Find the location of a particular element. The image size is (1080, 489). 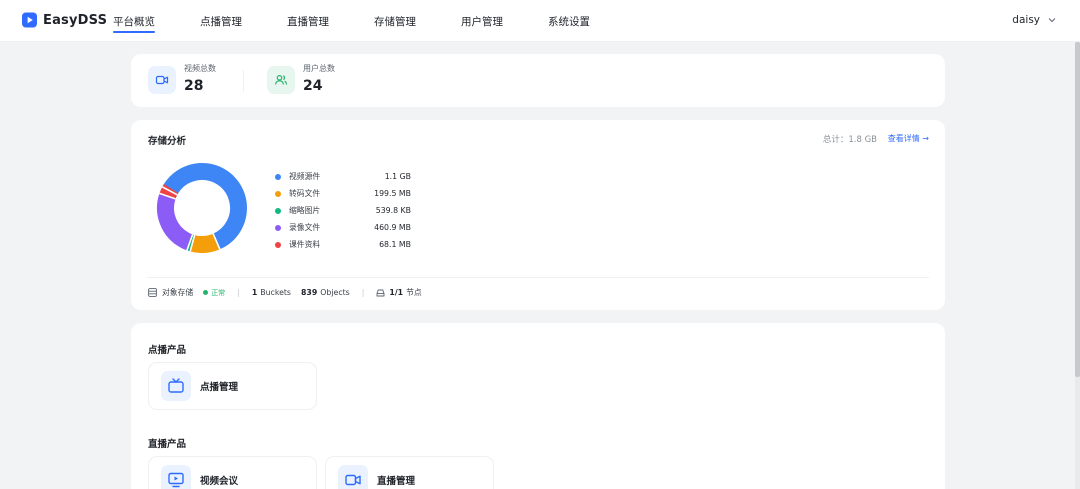

stat-user-total: 用户总数 24 is located at coordinates (301, 80).